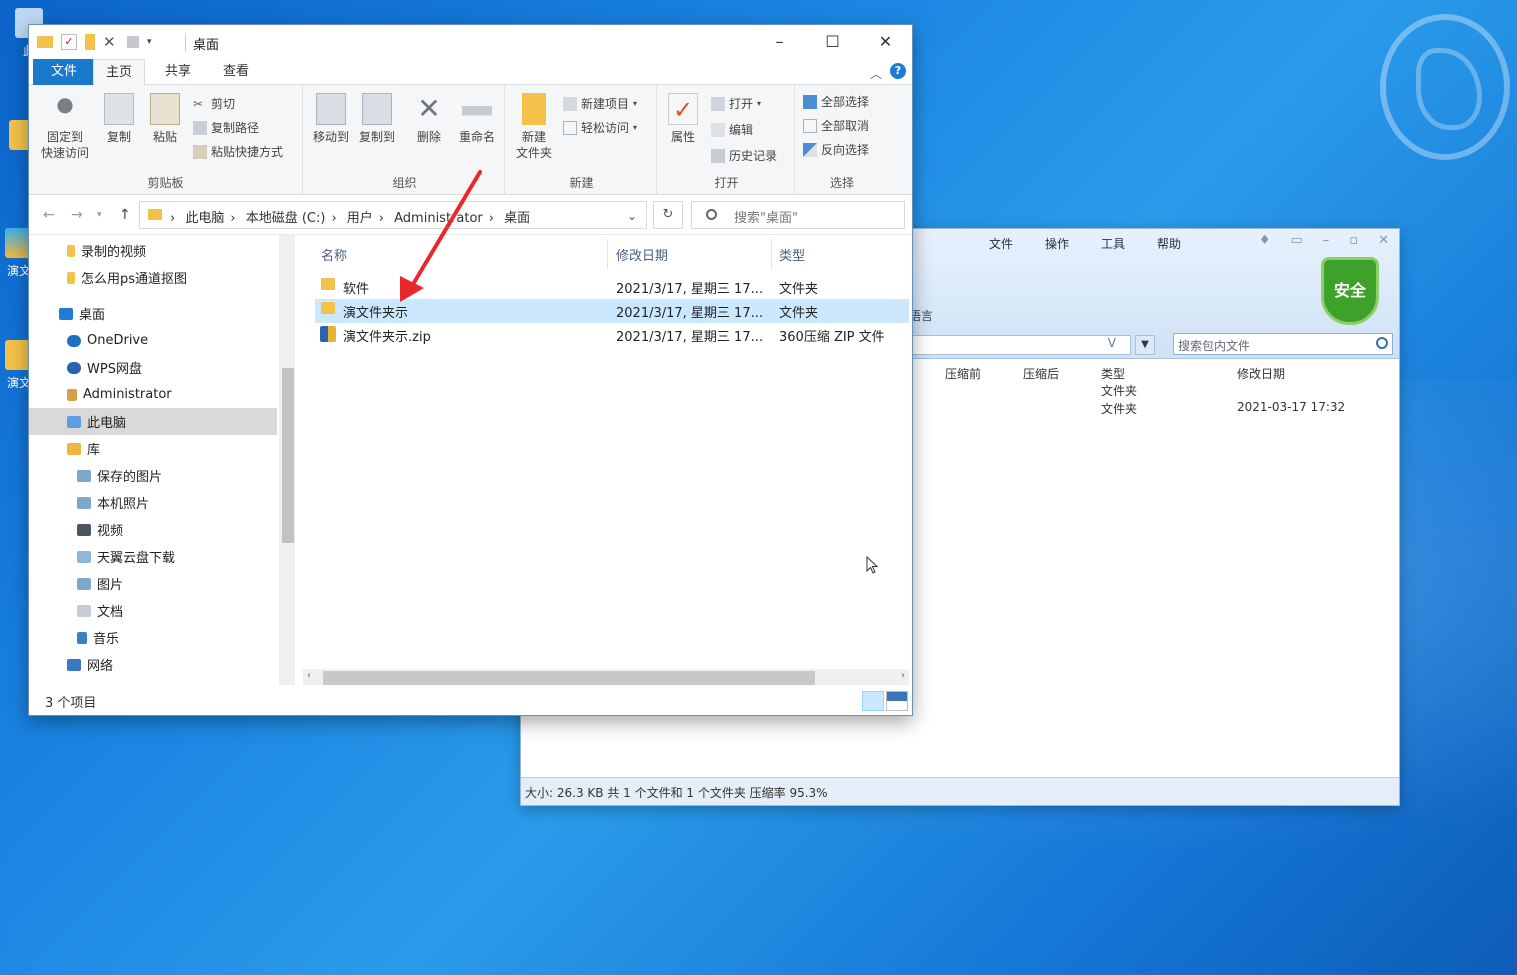 The image size is (1517, 975). What do you see at coordinates (1265, 240) in the screenshot?
I see `skin-icon: ♦` at bounding box center [1265, 240].